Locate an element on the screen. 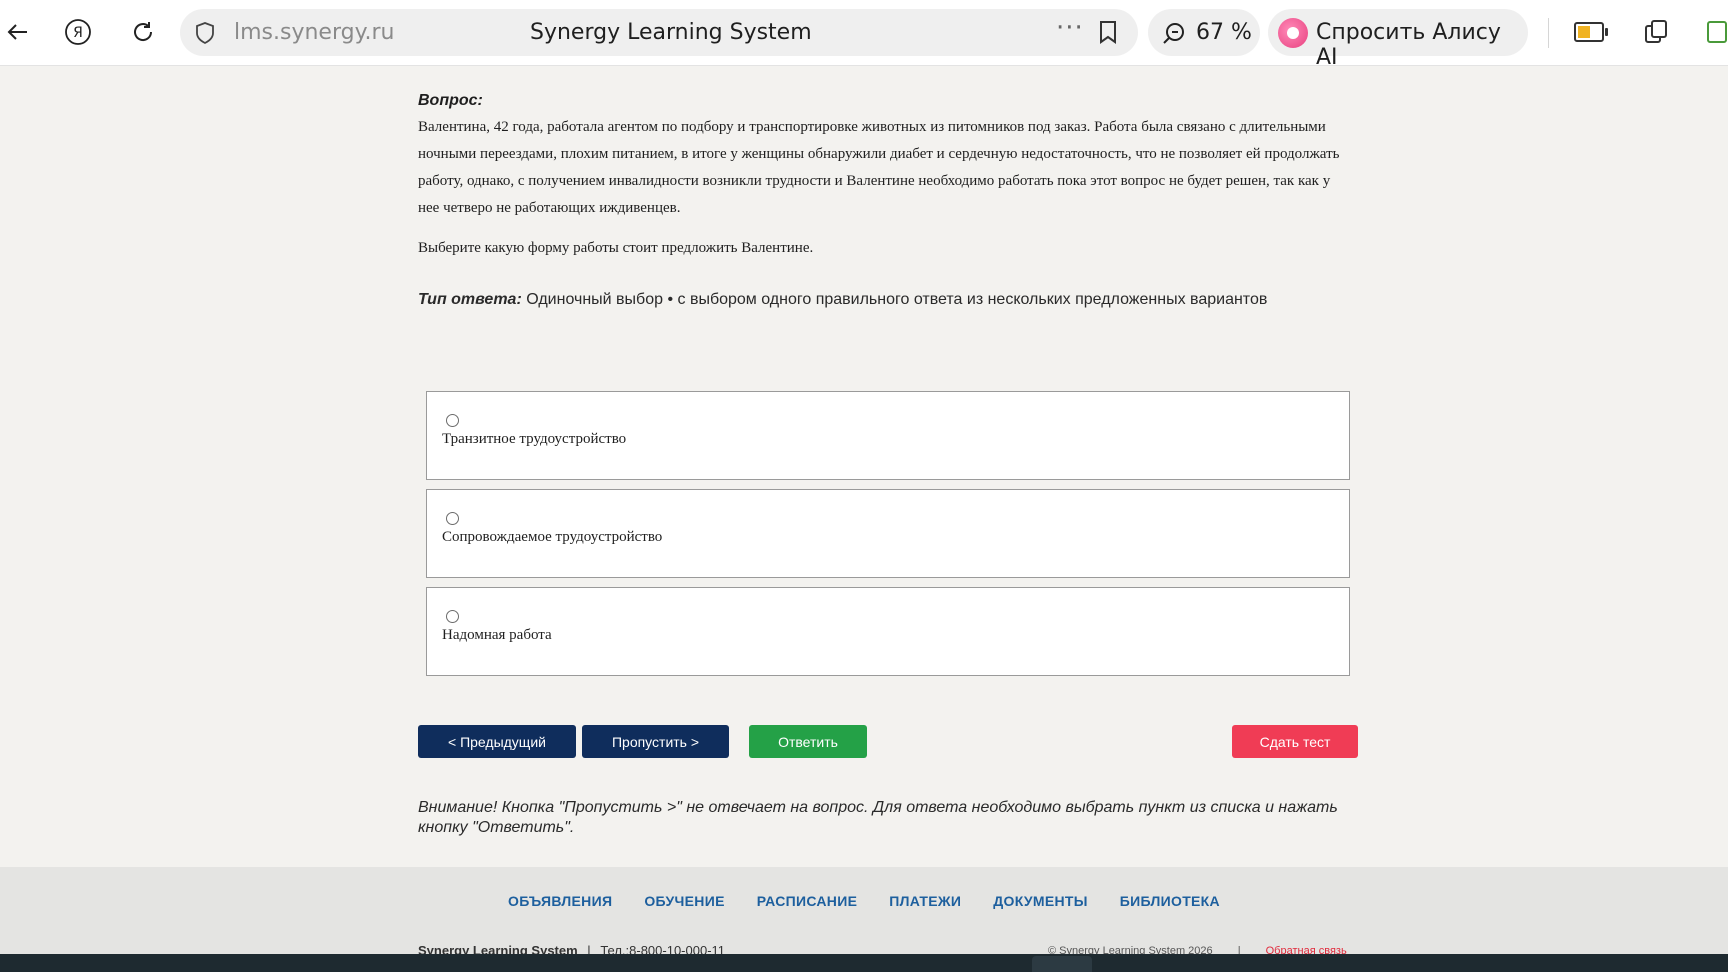  answer-option-label: Транзитное трудоустройство is located at coordinates (534, 439).